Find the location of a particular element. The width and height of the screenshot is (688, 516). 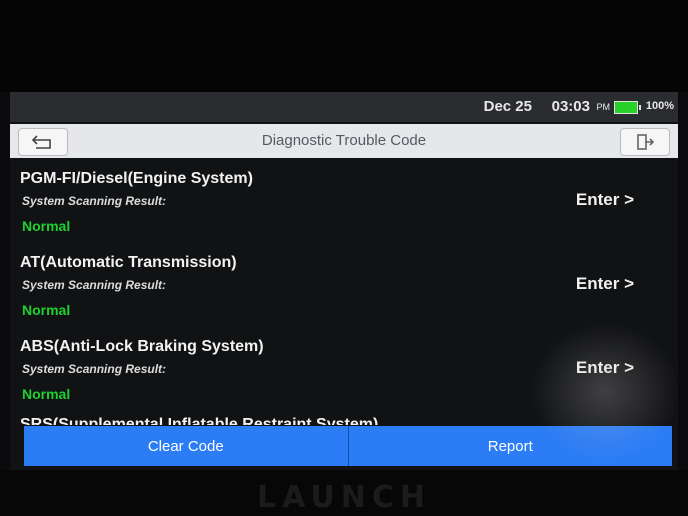

system-name: PGM-FI/Diesel(Engine System) is located at coordinates (136, 178).